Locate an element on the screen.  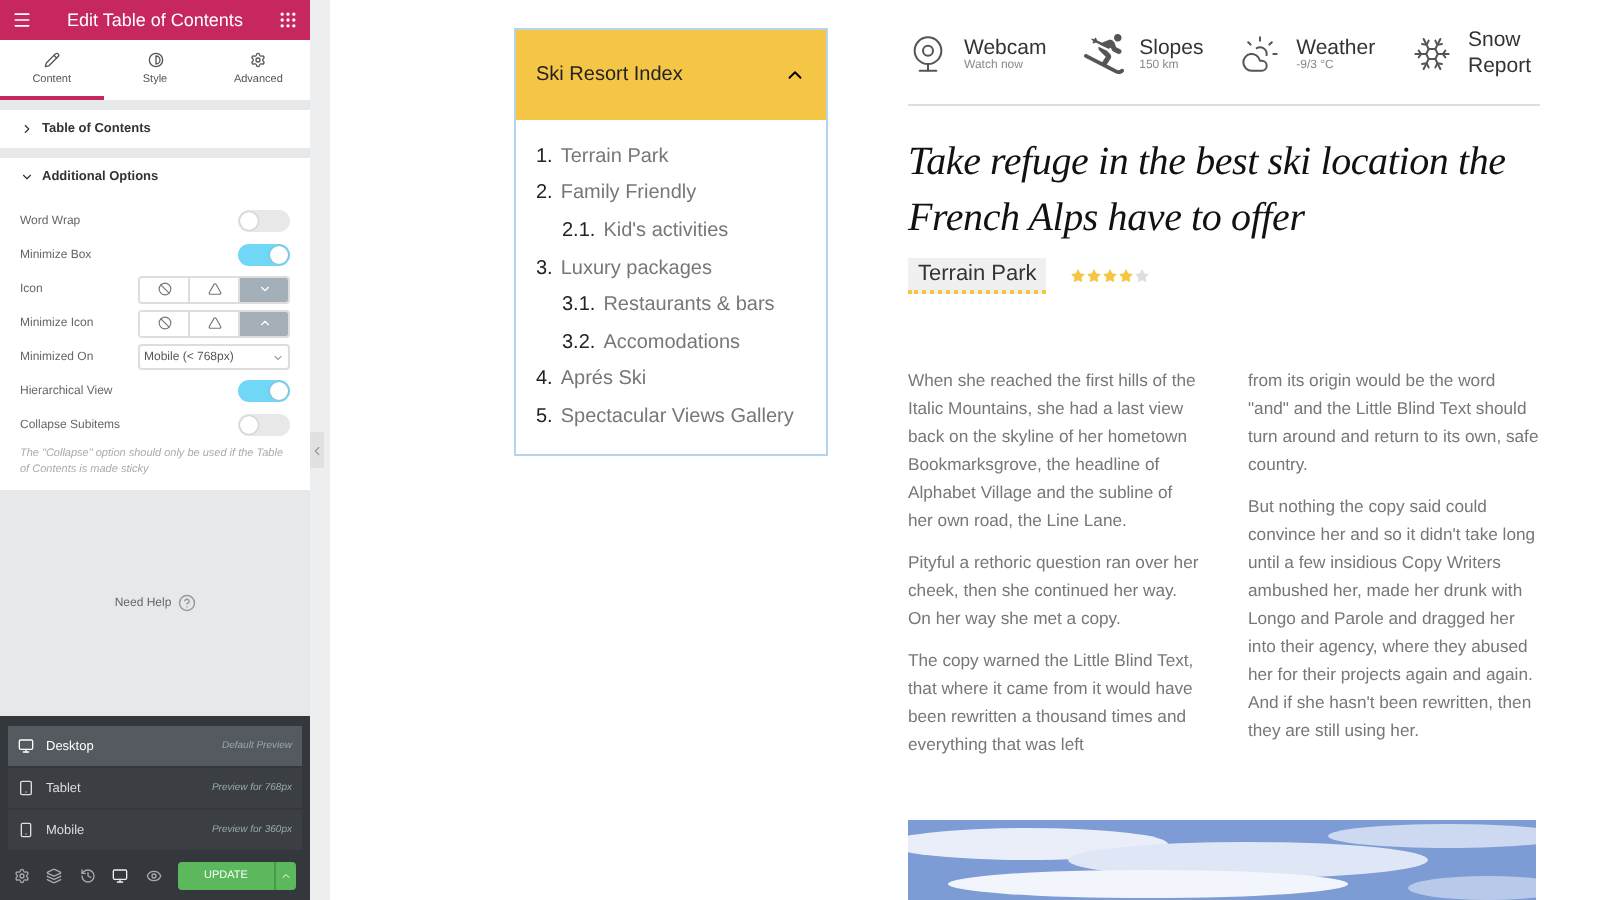
toc-header: Ski Resort Index is located at coordinates (671, 75).